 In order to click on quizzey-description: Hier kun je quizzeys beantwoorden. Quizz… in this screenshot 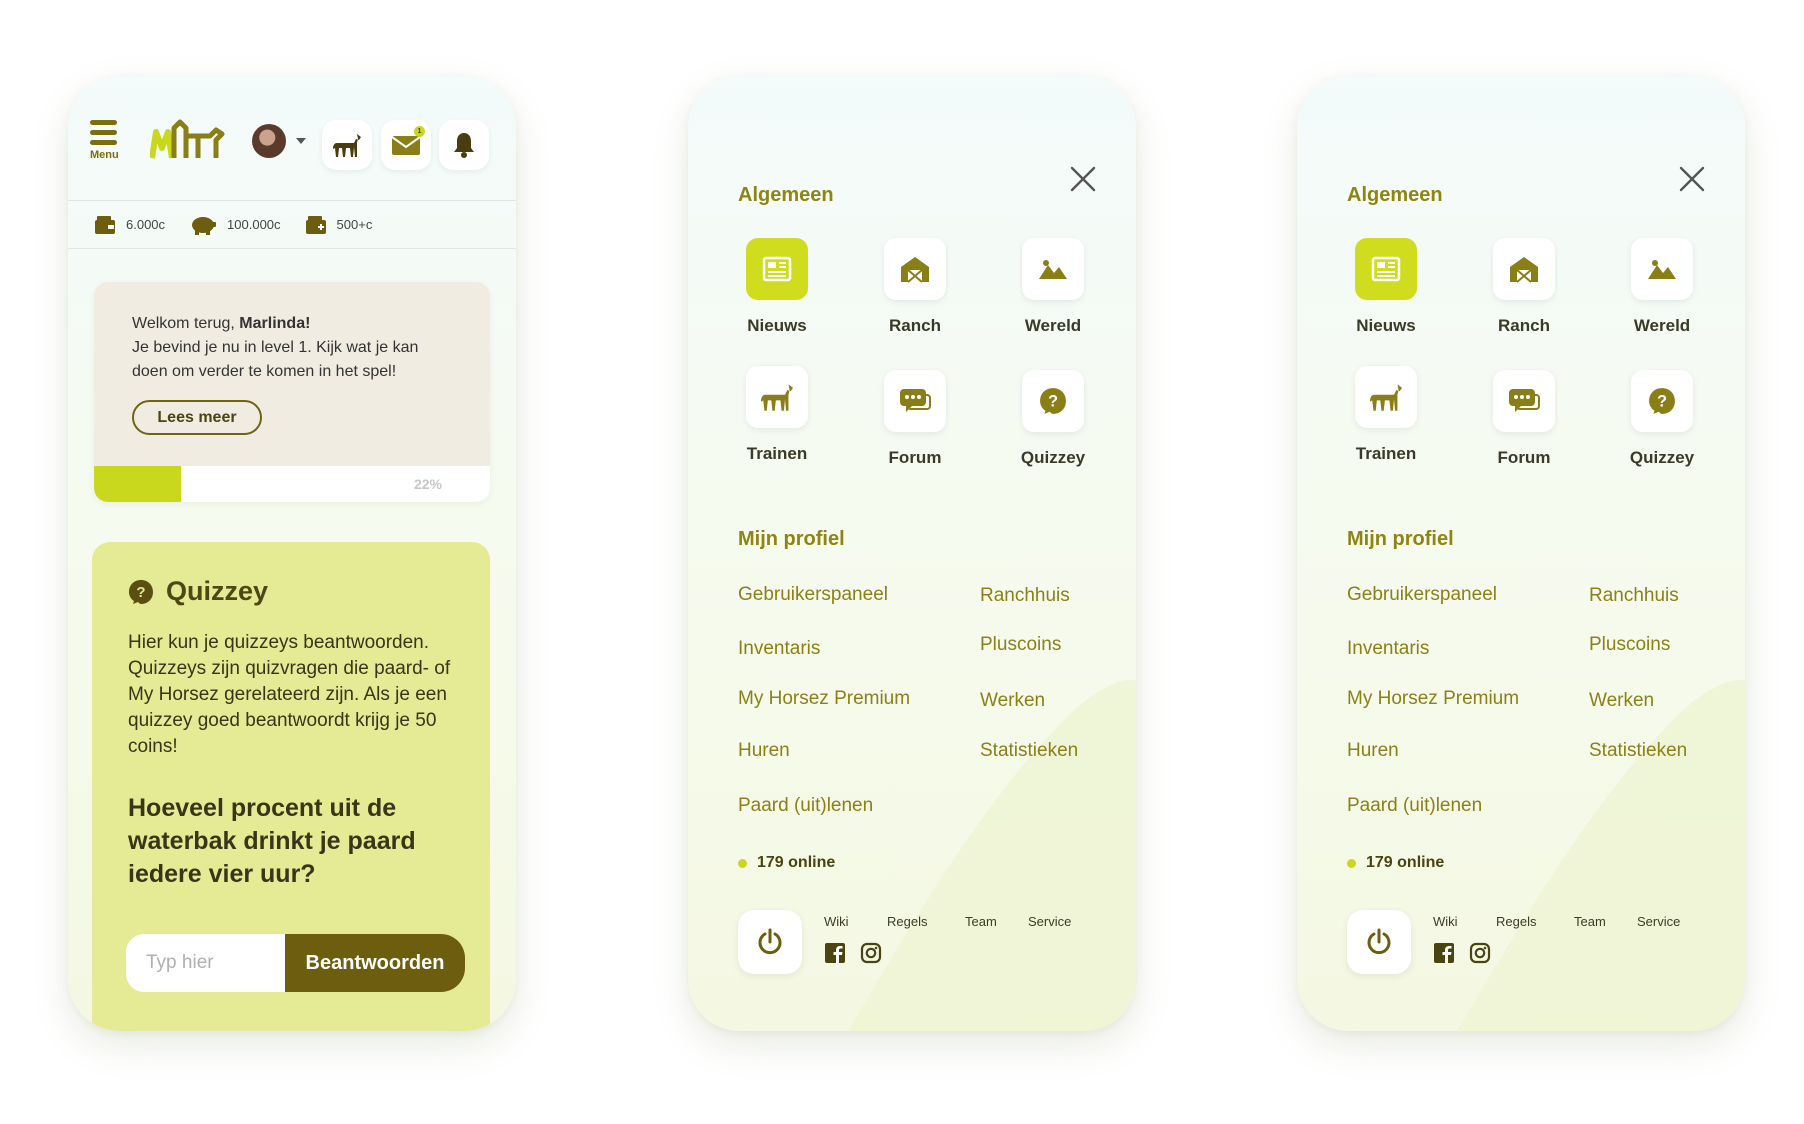, I will do `click(289, 694)`.